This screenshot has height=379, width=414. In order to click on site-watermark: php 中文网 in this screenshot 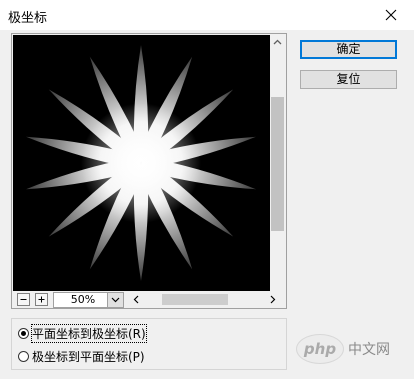, I will do `click(354, 349)`.